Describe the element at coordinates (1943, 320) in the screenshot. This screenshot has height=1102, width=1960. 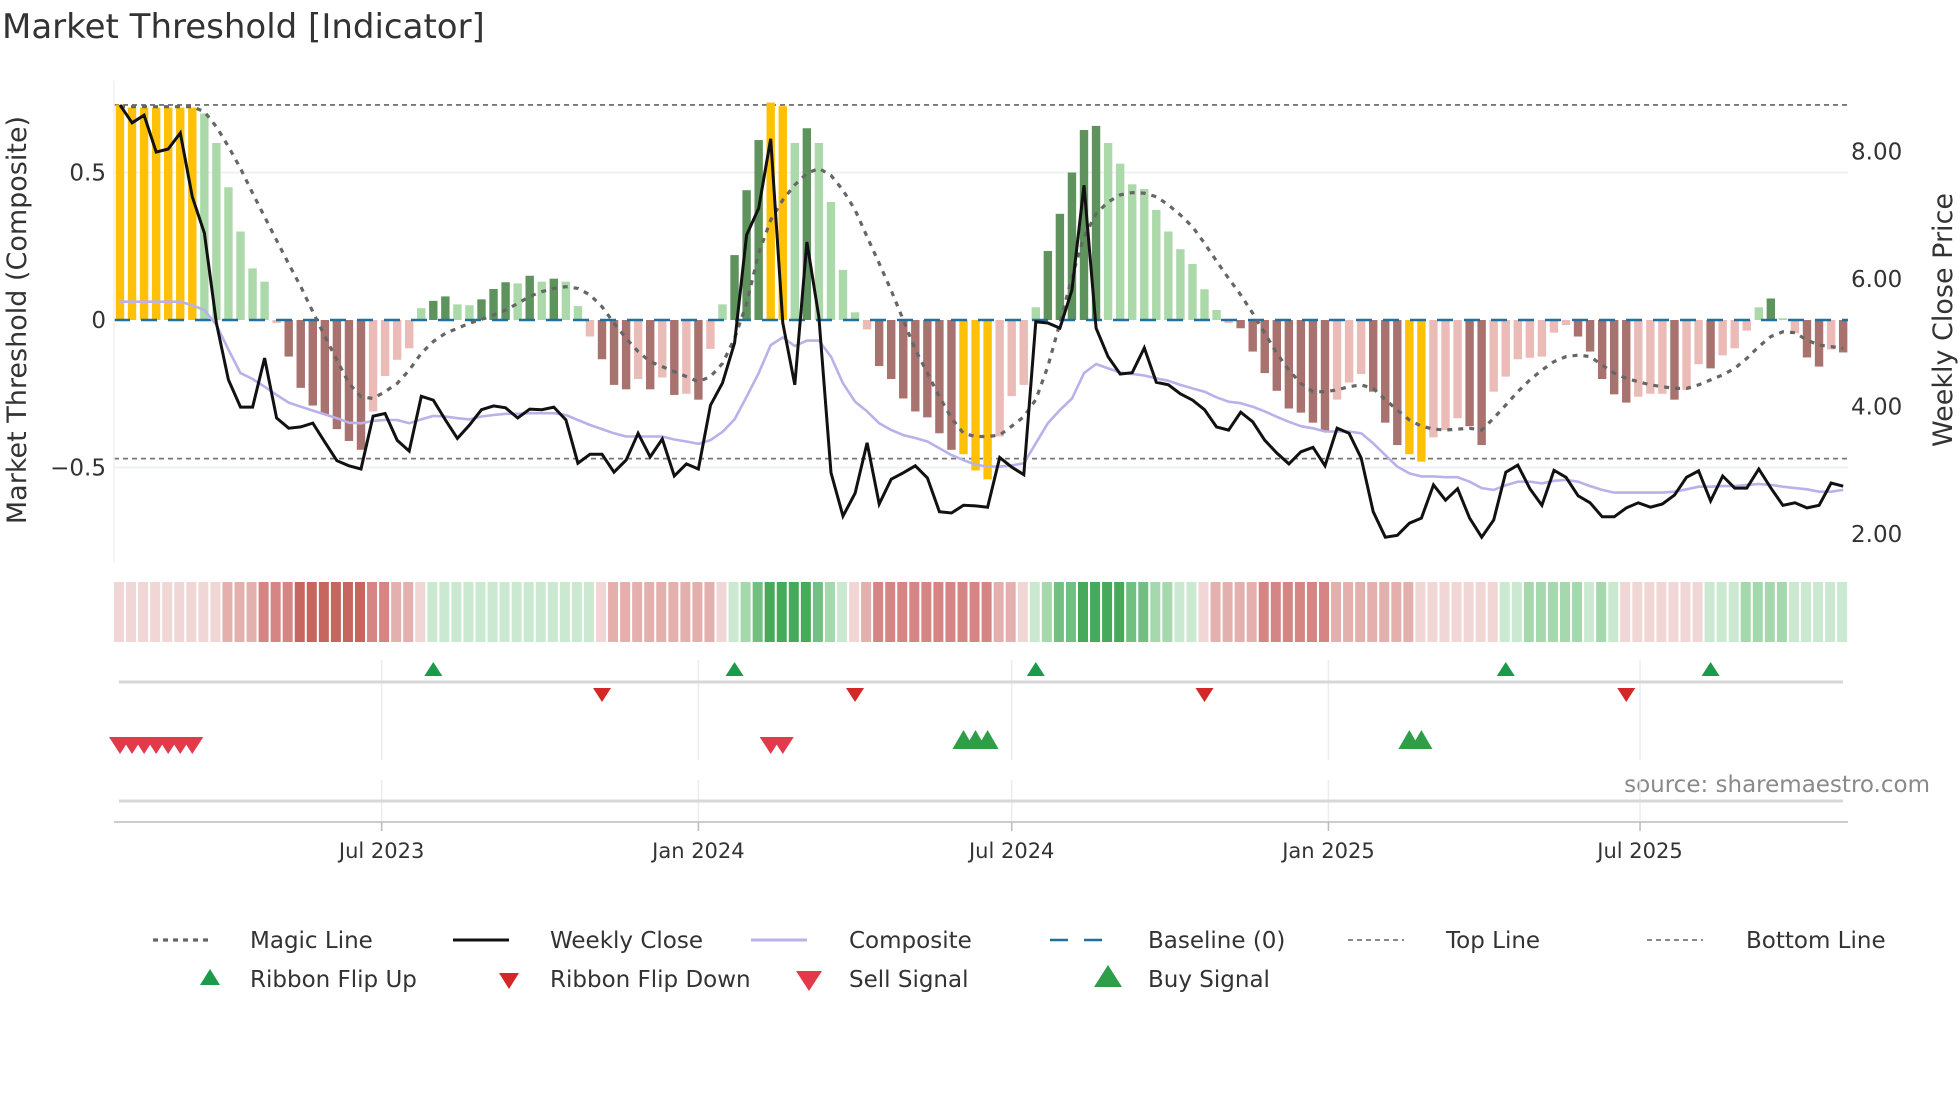
I see `y-axis-right-label: Weekly Close Price` at that location.